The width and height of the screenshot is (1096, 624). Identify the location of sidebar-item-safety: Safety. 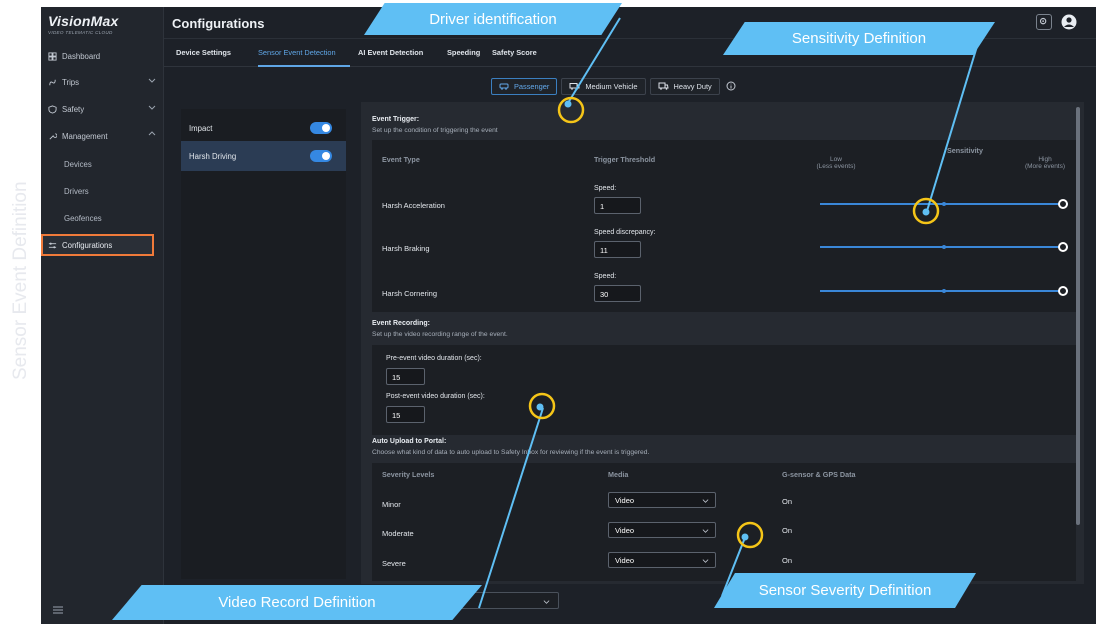
(102, 109).